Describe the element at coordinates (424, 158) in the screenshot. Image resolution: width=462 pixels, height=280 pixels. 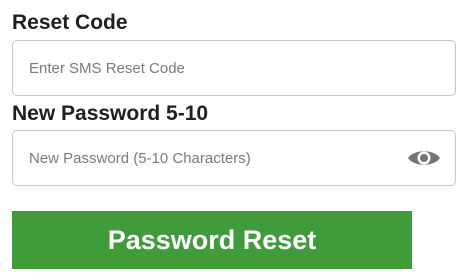
I see `eye-icon` at that location.